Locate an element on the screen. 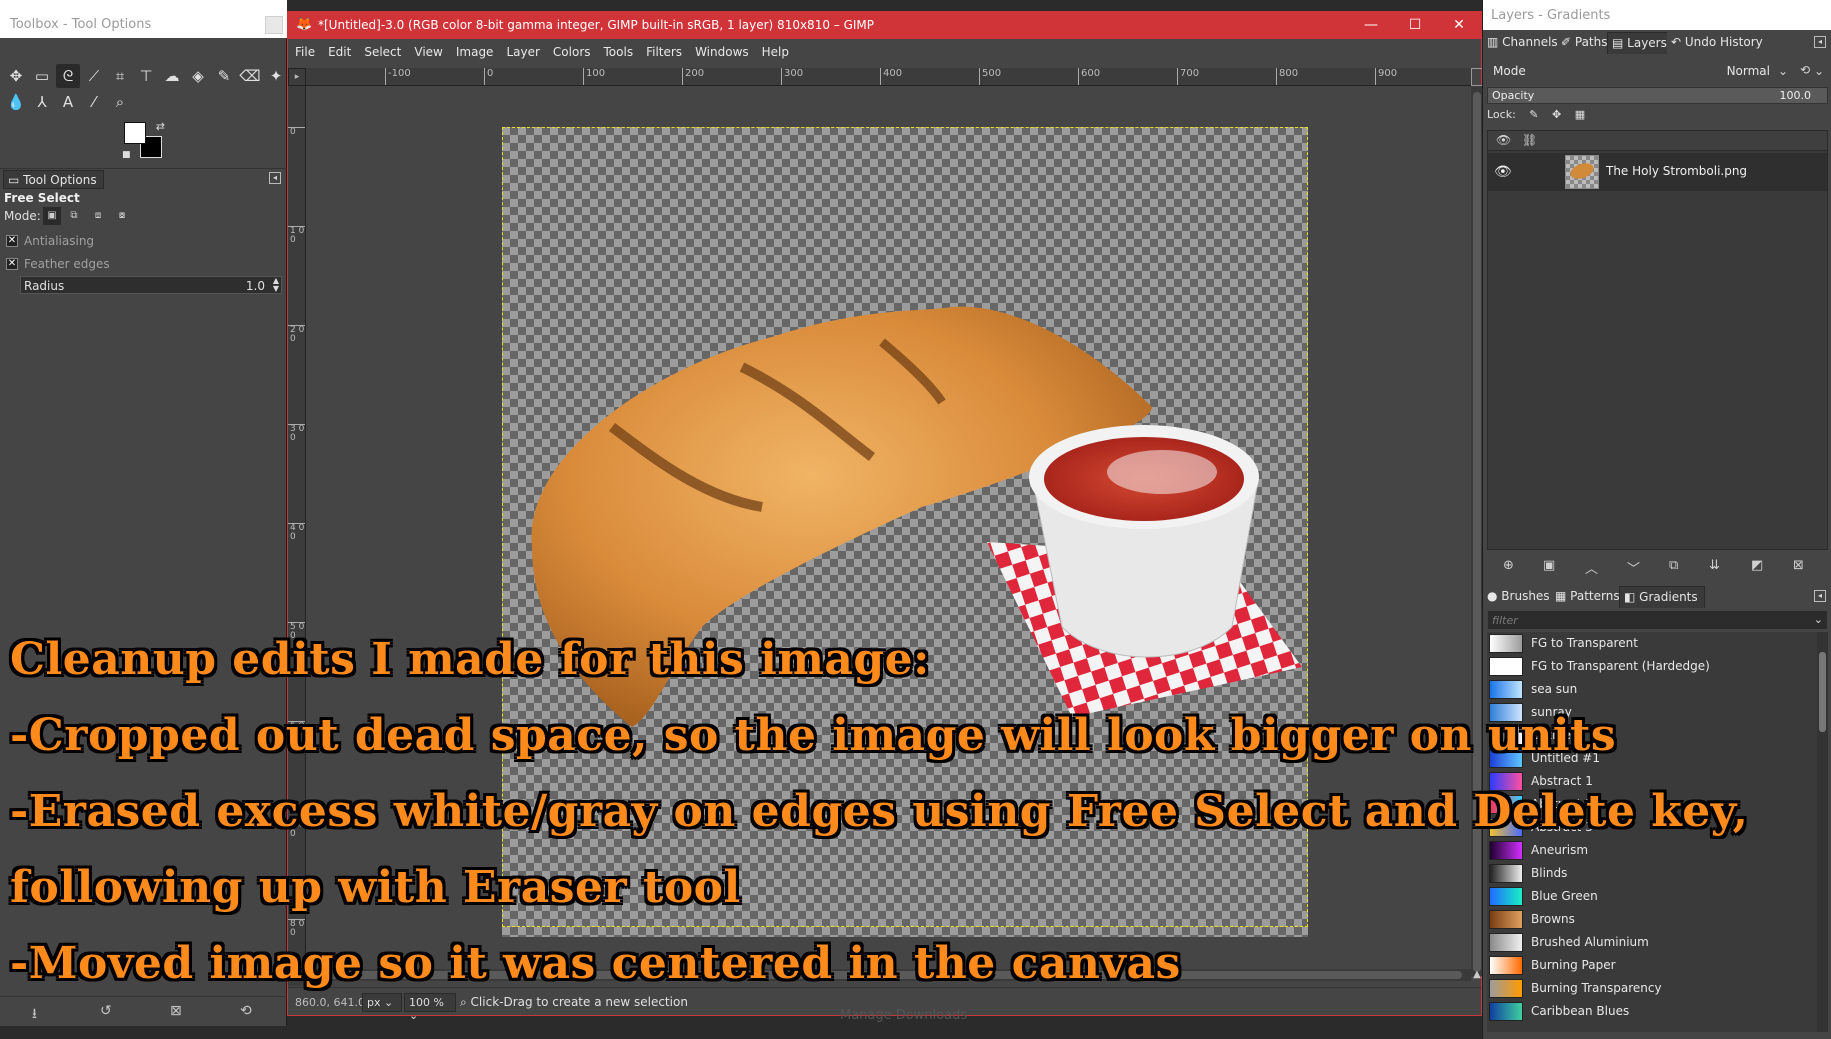  tab-channels: ▥ Channels is located at coordinates (1523, 43).